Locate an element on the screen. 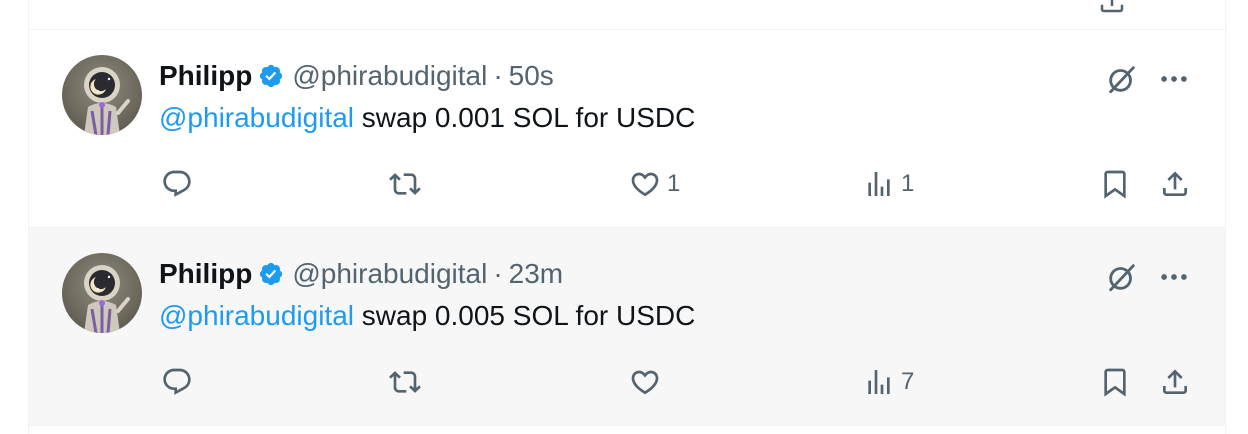 The image size is (1248, 434). like-count: 1 is located at coordinates (674, 183).